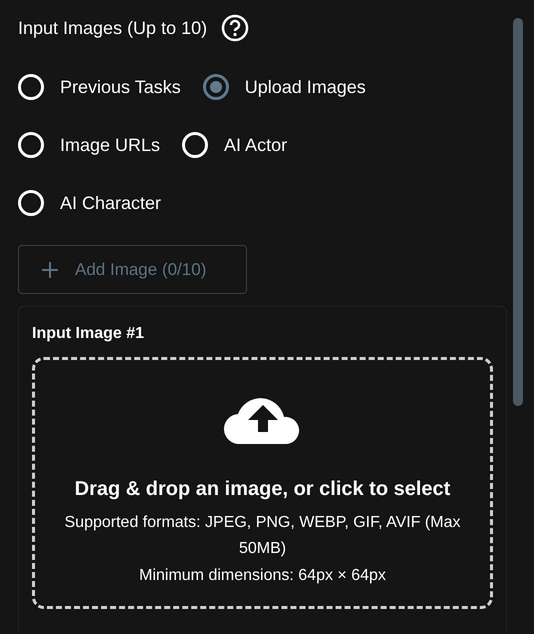  I want to click on radio-option: Upload Images, so click(284, 87).